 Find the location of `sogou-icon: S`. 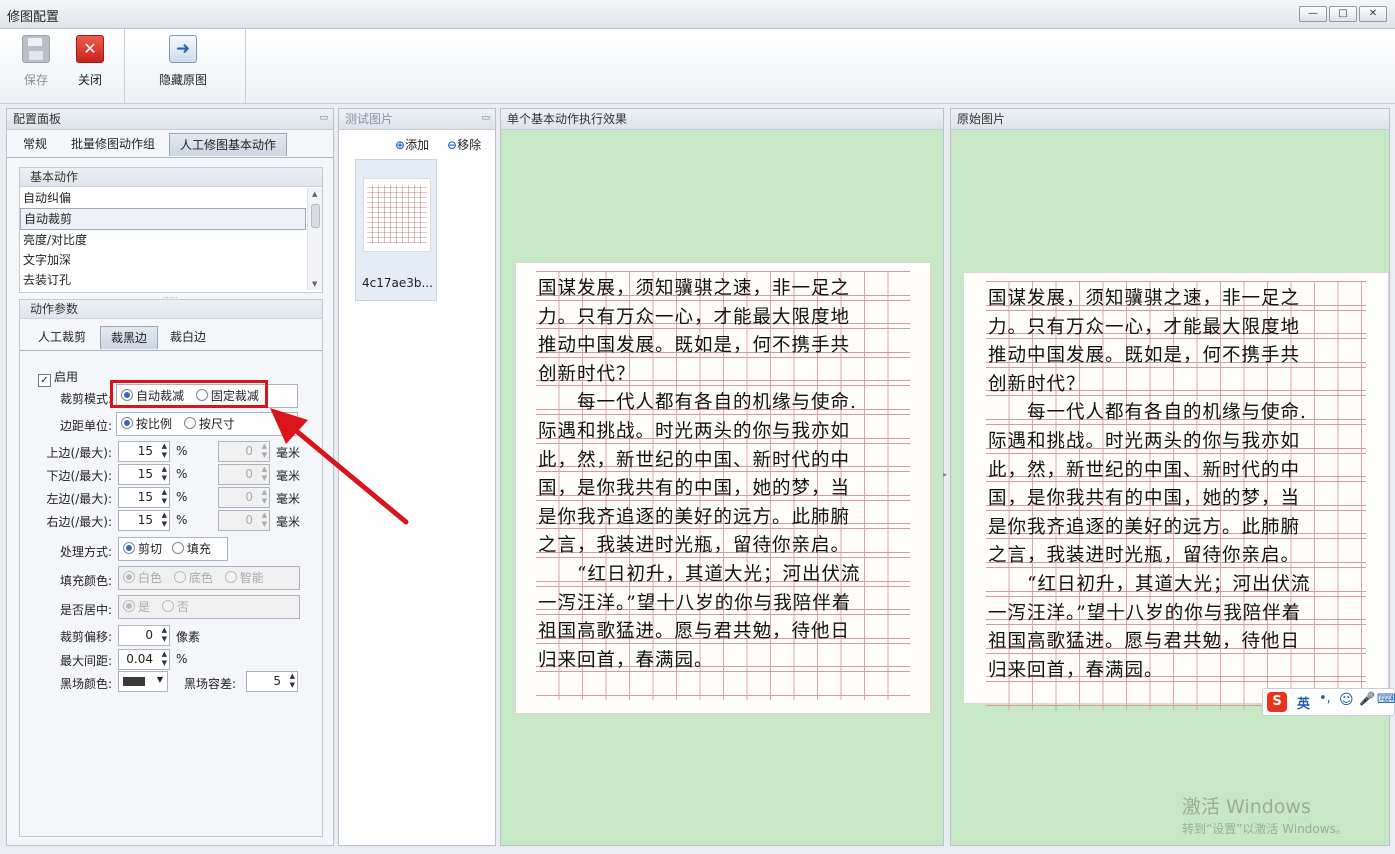

sogou-icon: S is located at coordinates (1277, 702).